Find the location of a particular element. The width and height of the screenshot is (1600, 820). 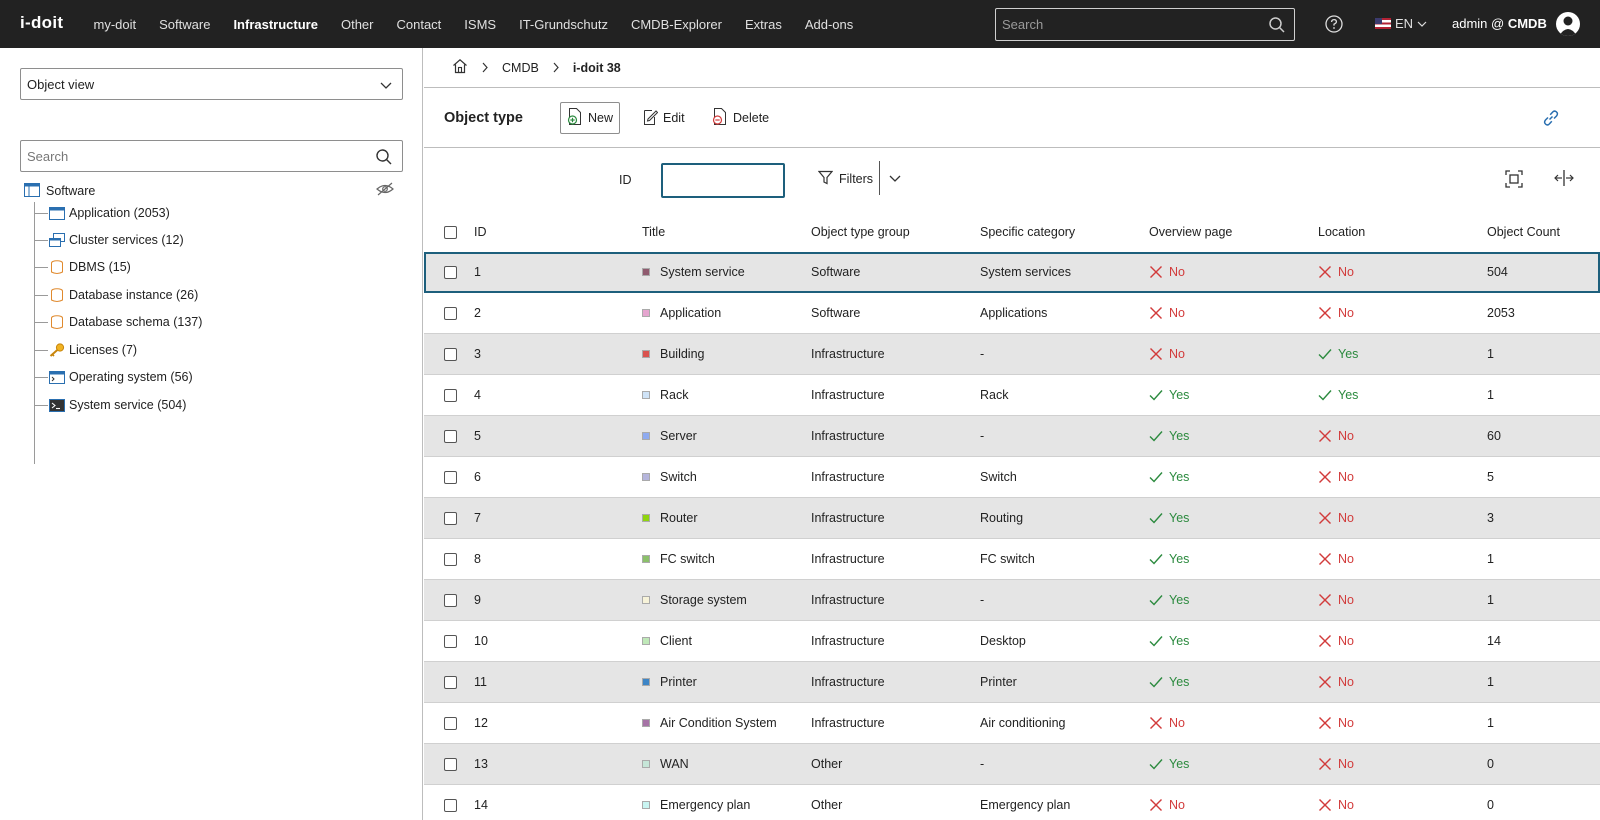

breadcrumb-cmdb: CMDB is located at coordinates (520, 68).